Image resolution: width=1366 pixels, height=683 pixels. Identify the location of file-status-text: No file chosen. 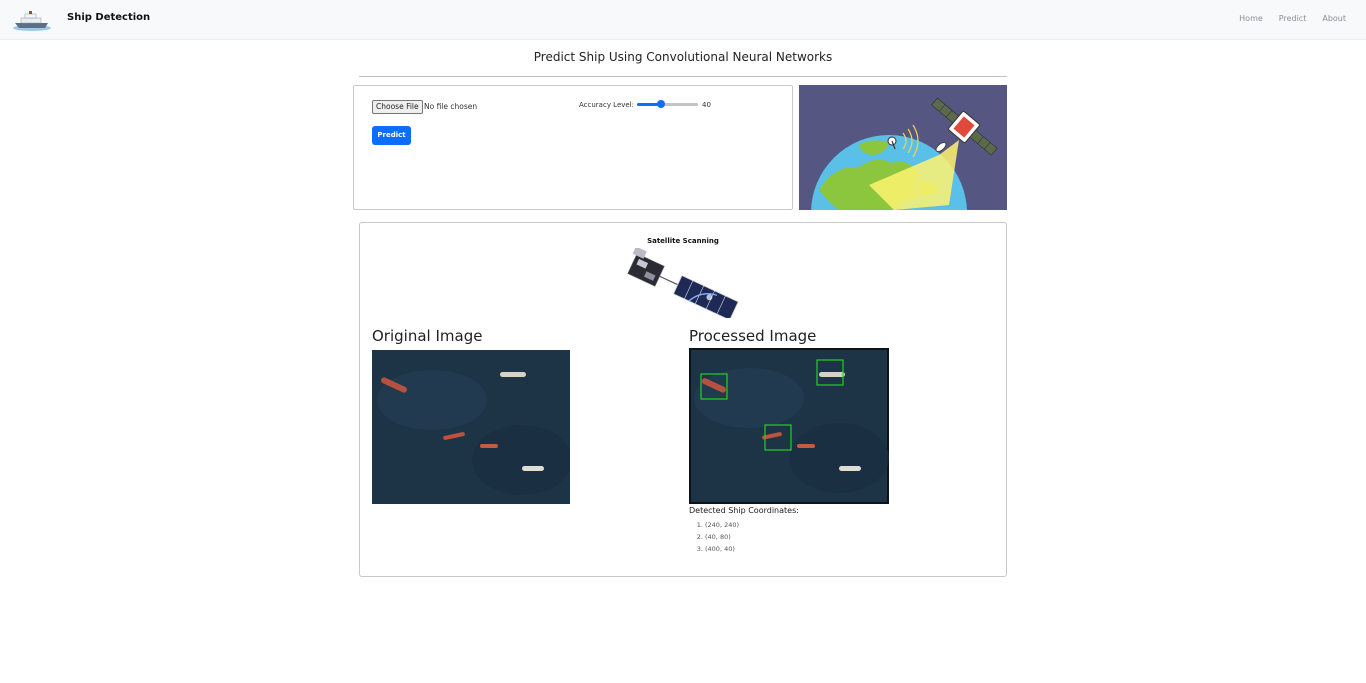
(451, 106).